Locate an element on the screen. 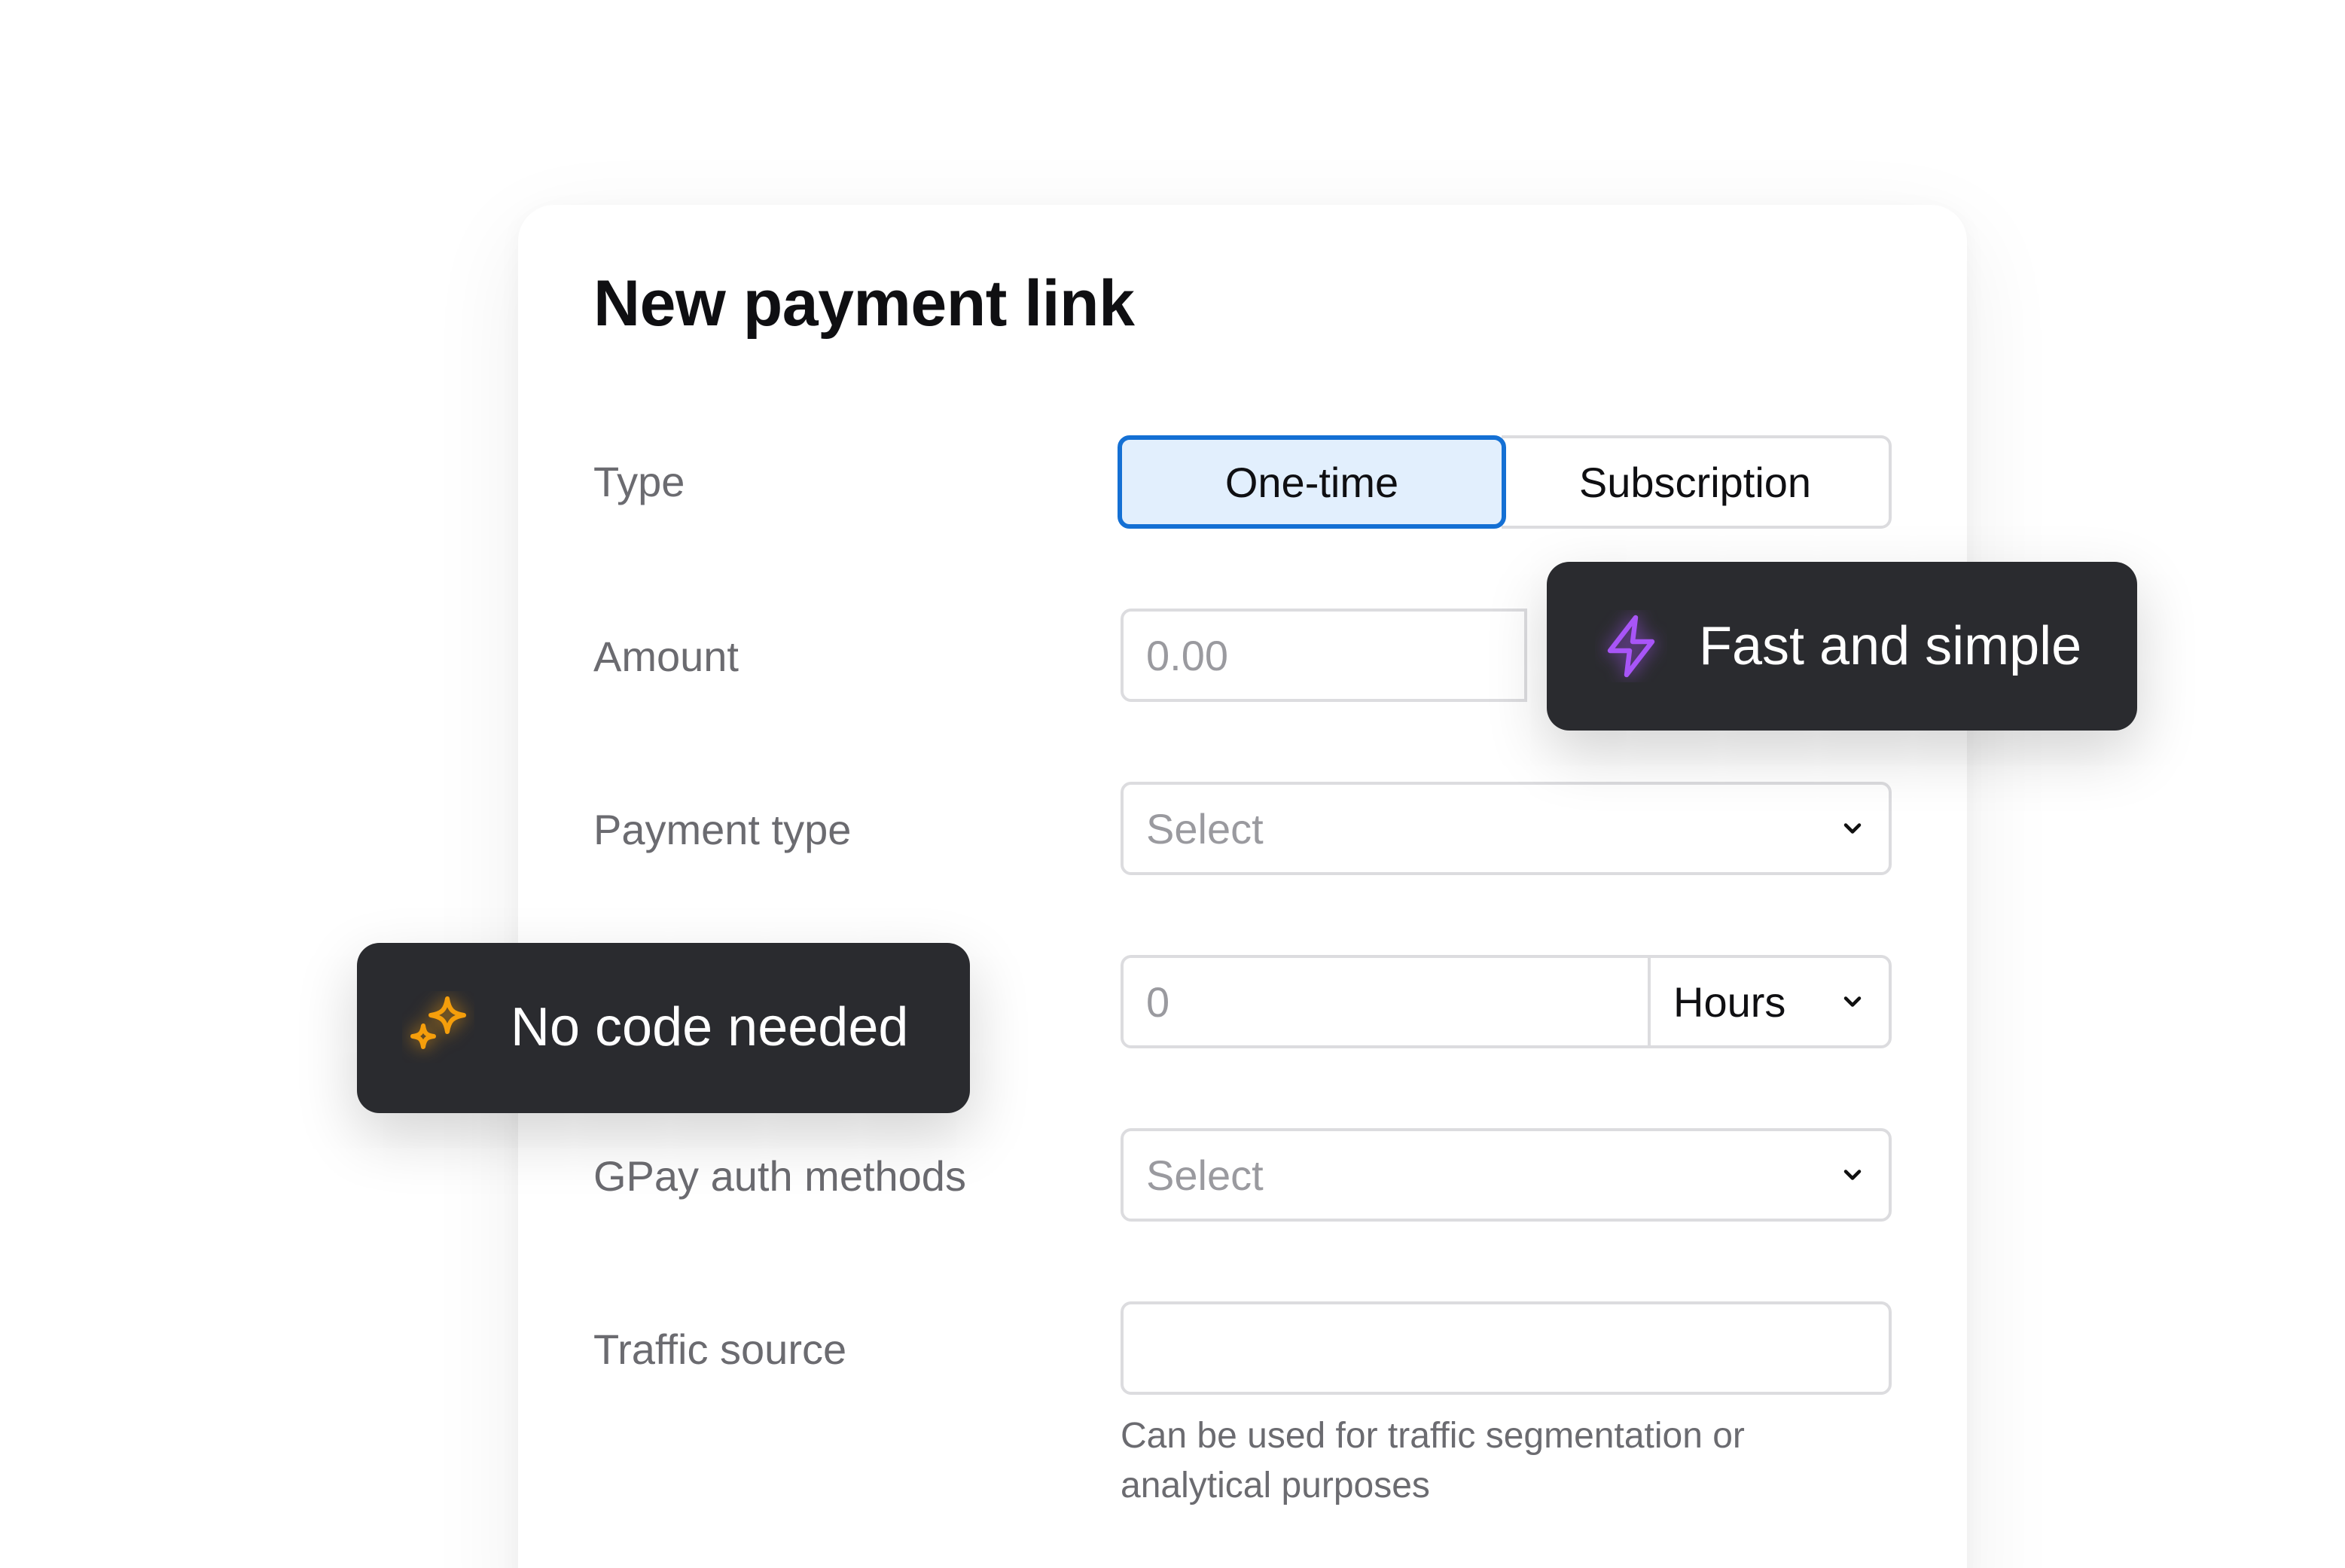  payment-type-placeholder: Select is located at coordinates (1205, 829).